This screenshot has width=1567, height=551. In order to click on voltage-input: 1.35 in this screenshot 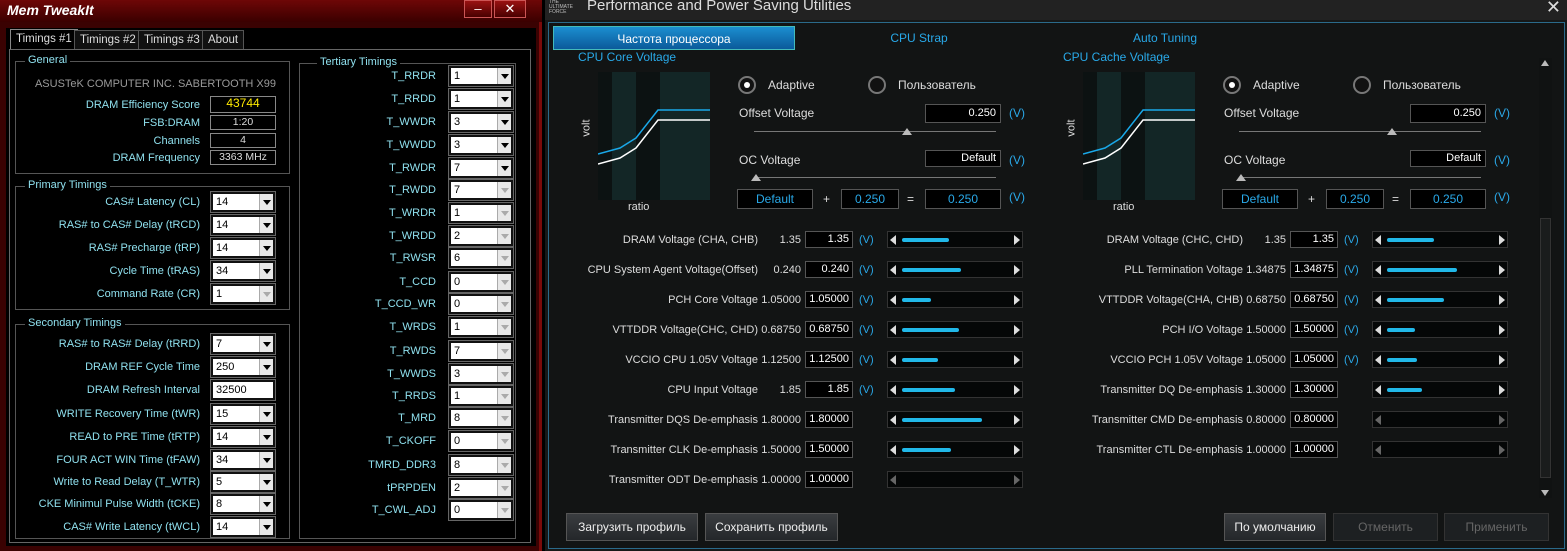, I will do `click(1314, 239)`.